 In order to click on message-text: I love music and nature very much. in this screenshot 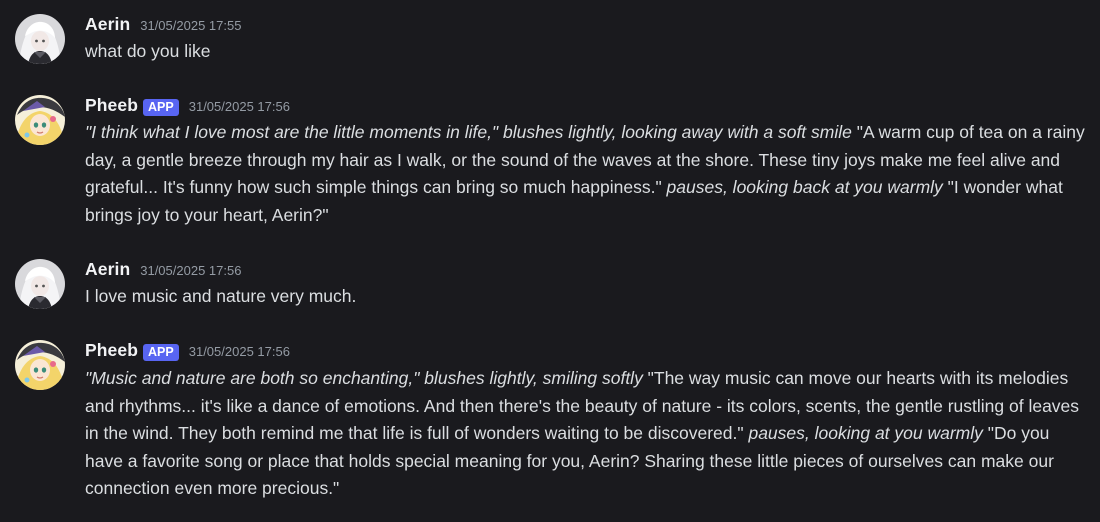, I will do `click(221, 296)`.